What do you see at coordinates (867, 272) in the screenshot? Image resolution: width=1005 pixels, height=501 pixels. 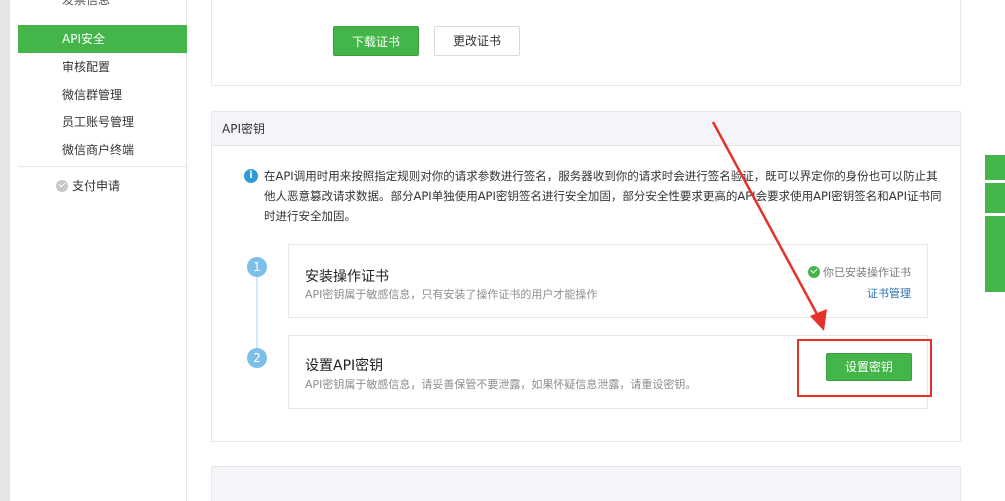 I see `installed-status-text: 你已安装操作证书` at bounding box center [867, 272].